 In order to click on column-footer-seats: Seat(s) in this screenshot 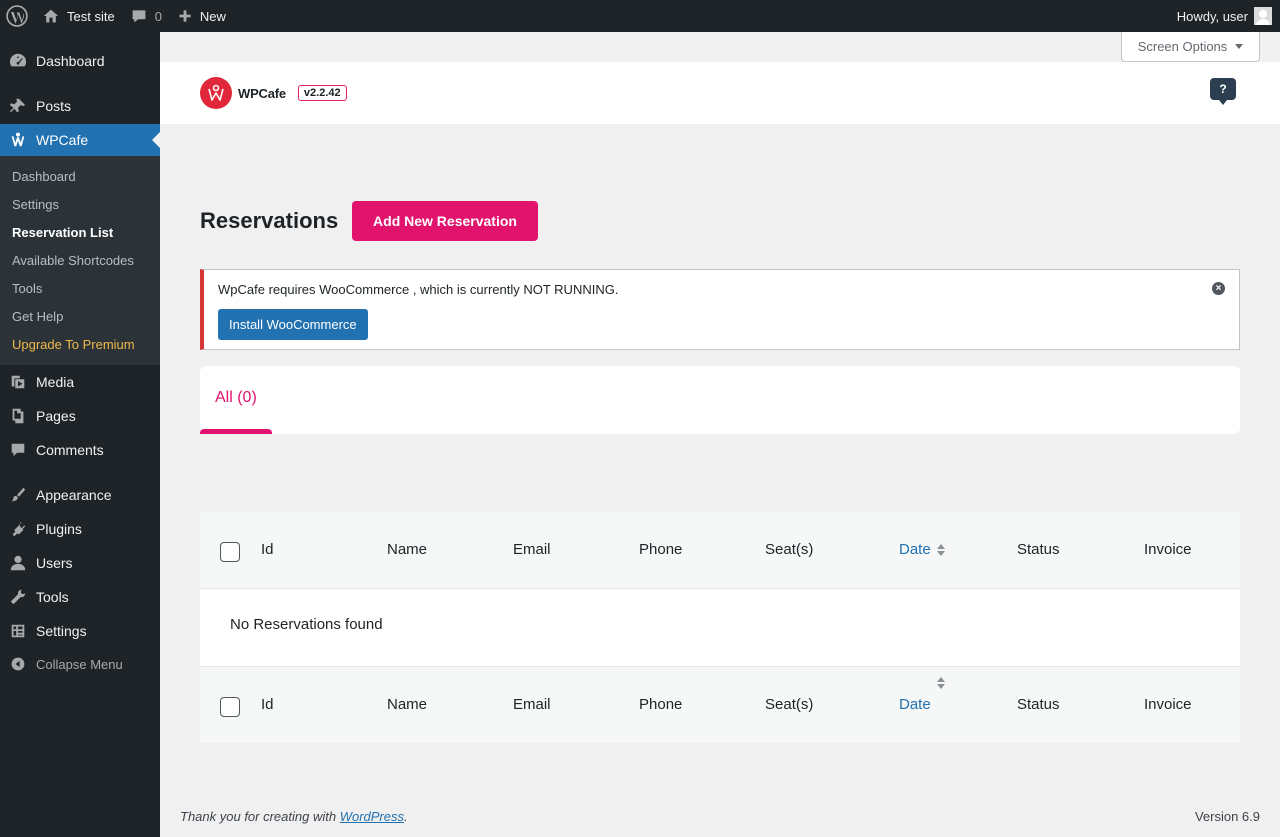, I will do `click(789, 704)`.